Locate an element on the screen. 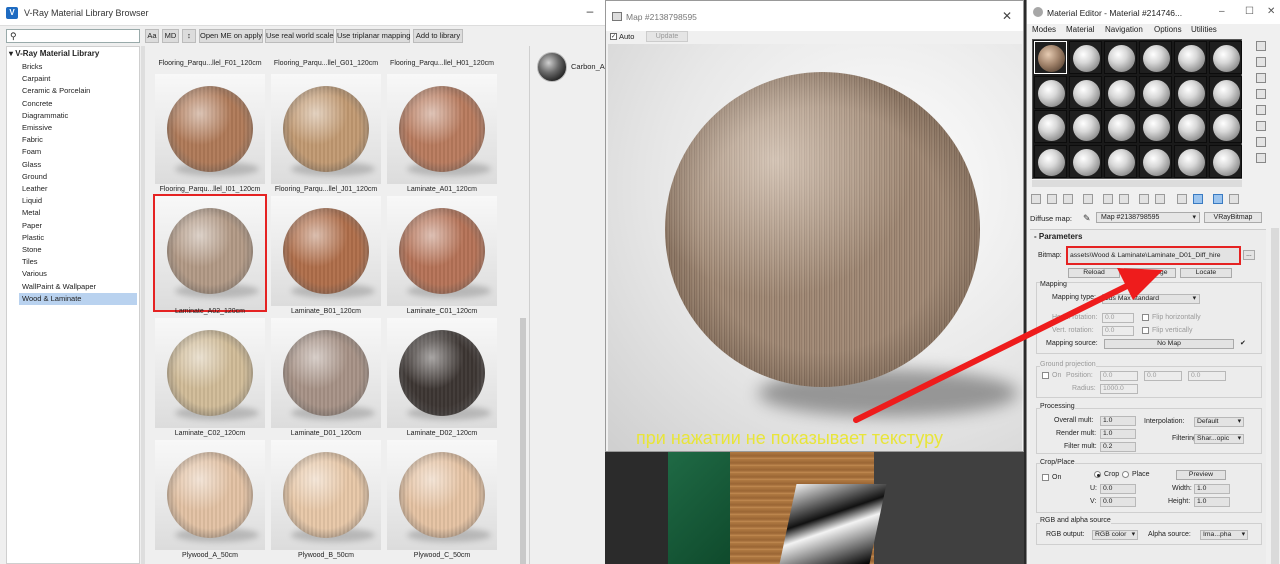 This screenshot has width=1280, height=564. crop-radio is located at coordinates (1097, 474).